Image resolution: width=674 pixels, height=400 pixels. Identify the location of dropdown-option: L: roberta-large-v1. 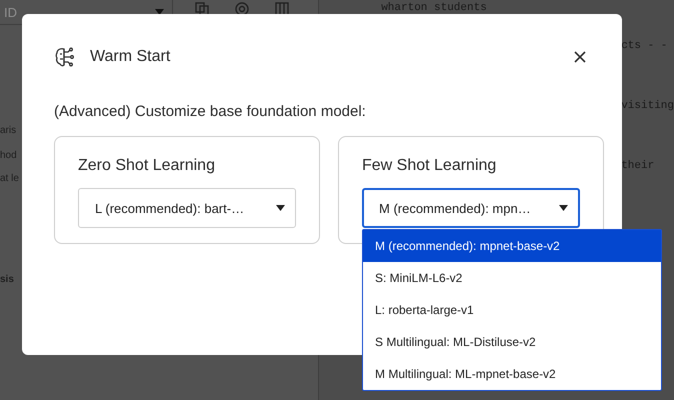
(512, 310).